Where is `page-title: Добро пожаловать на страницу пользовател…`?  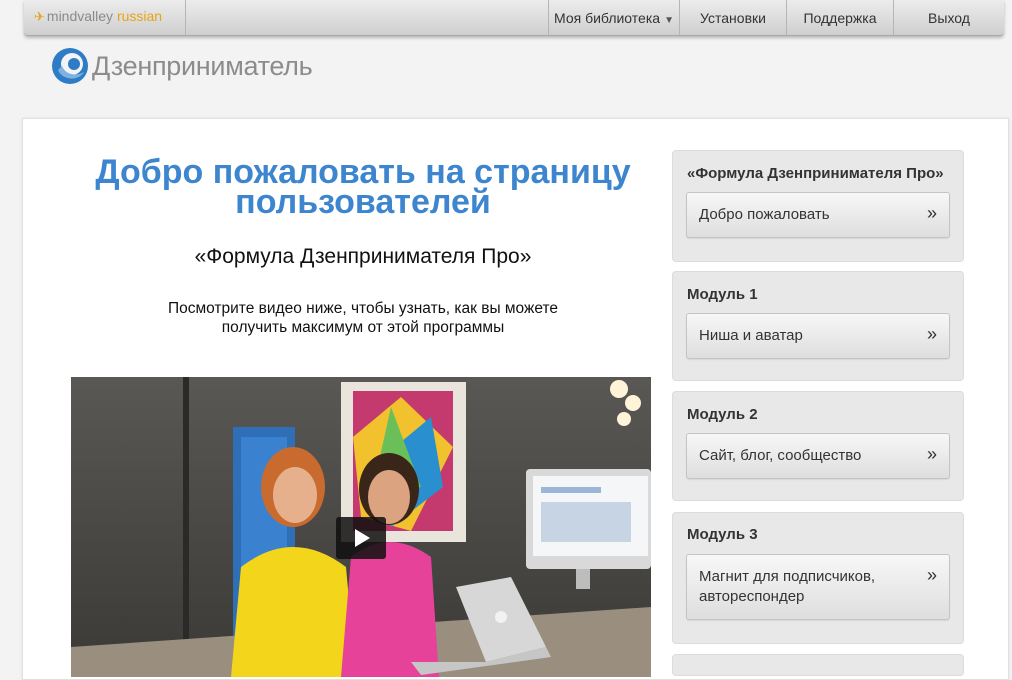
page-title: Добро пожаловать на страницу пользовател… is located at coordinates (363, 187).